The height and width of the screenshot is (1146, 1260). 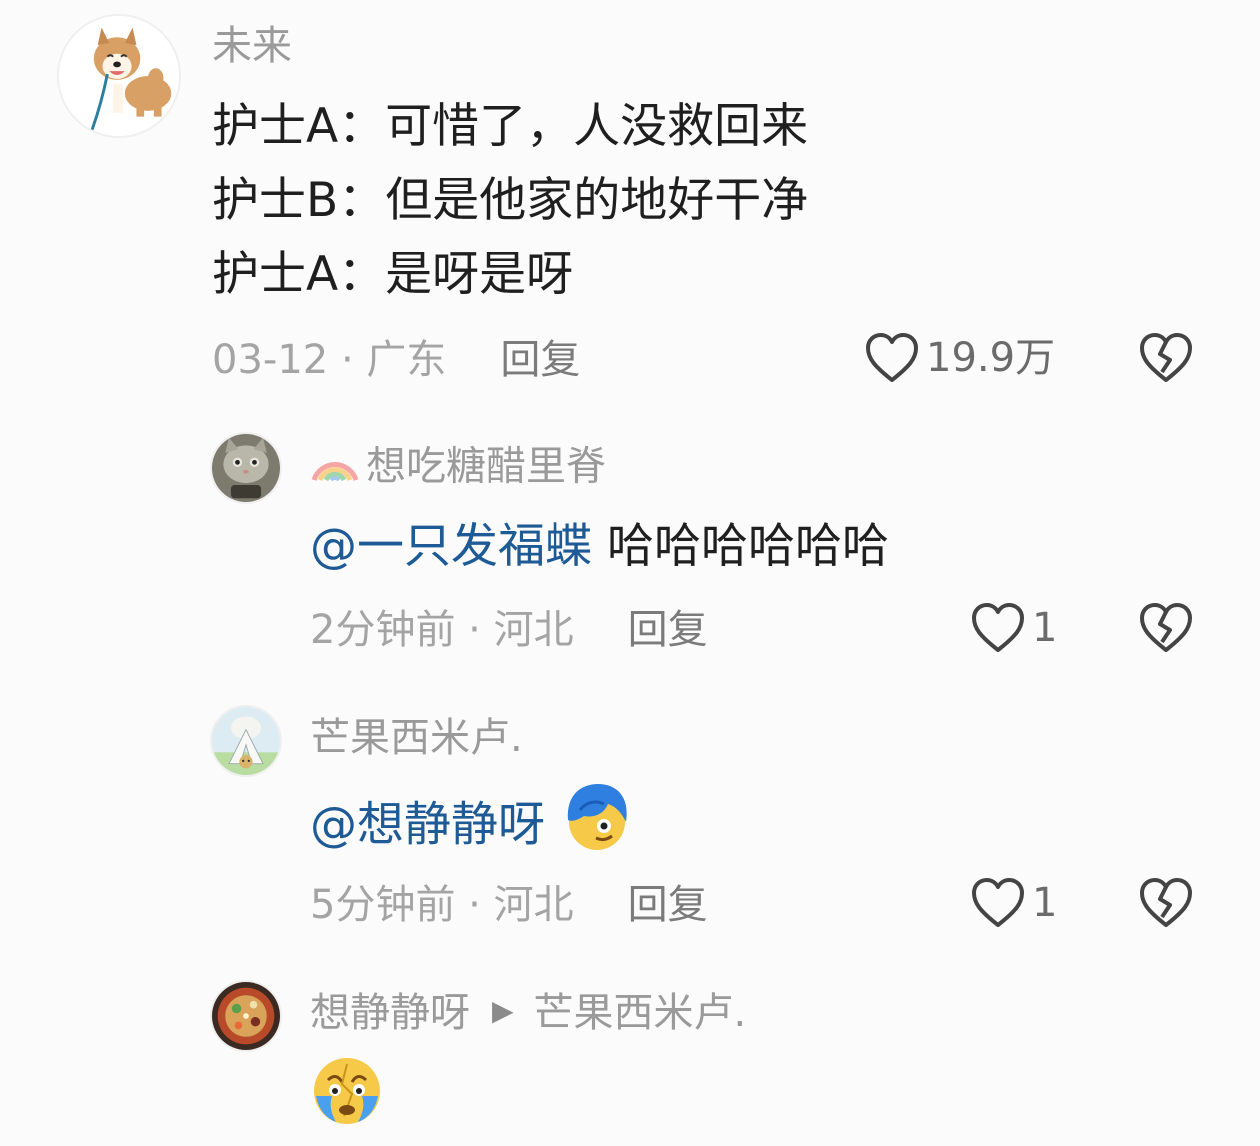 What do you see at coordinates (991, 358) in the screenshot?
I see `like-count: 19.9万` at bounding box center [991, 358].